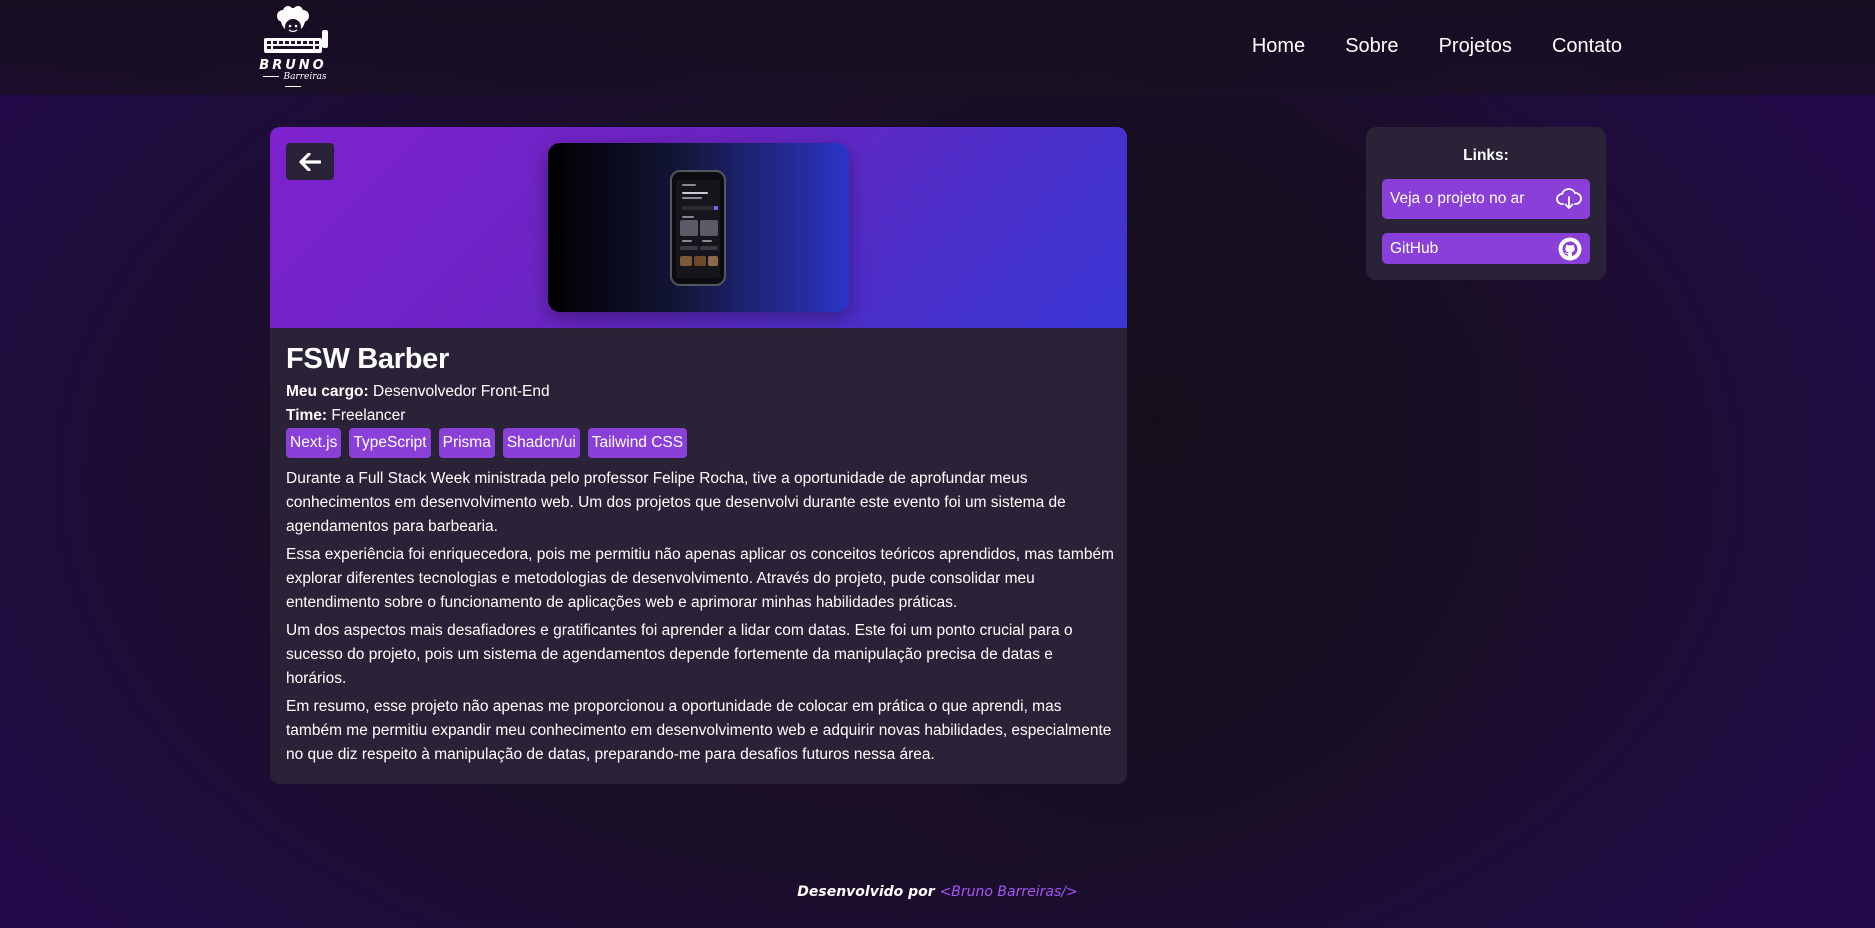  What do you see at coordinates (368, 415) in the screenshot?
I see `team-value: Freelancer` at bounding box center [368, 415].